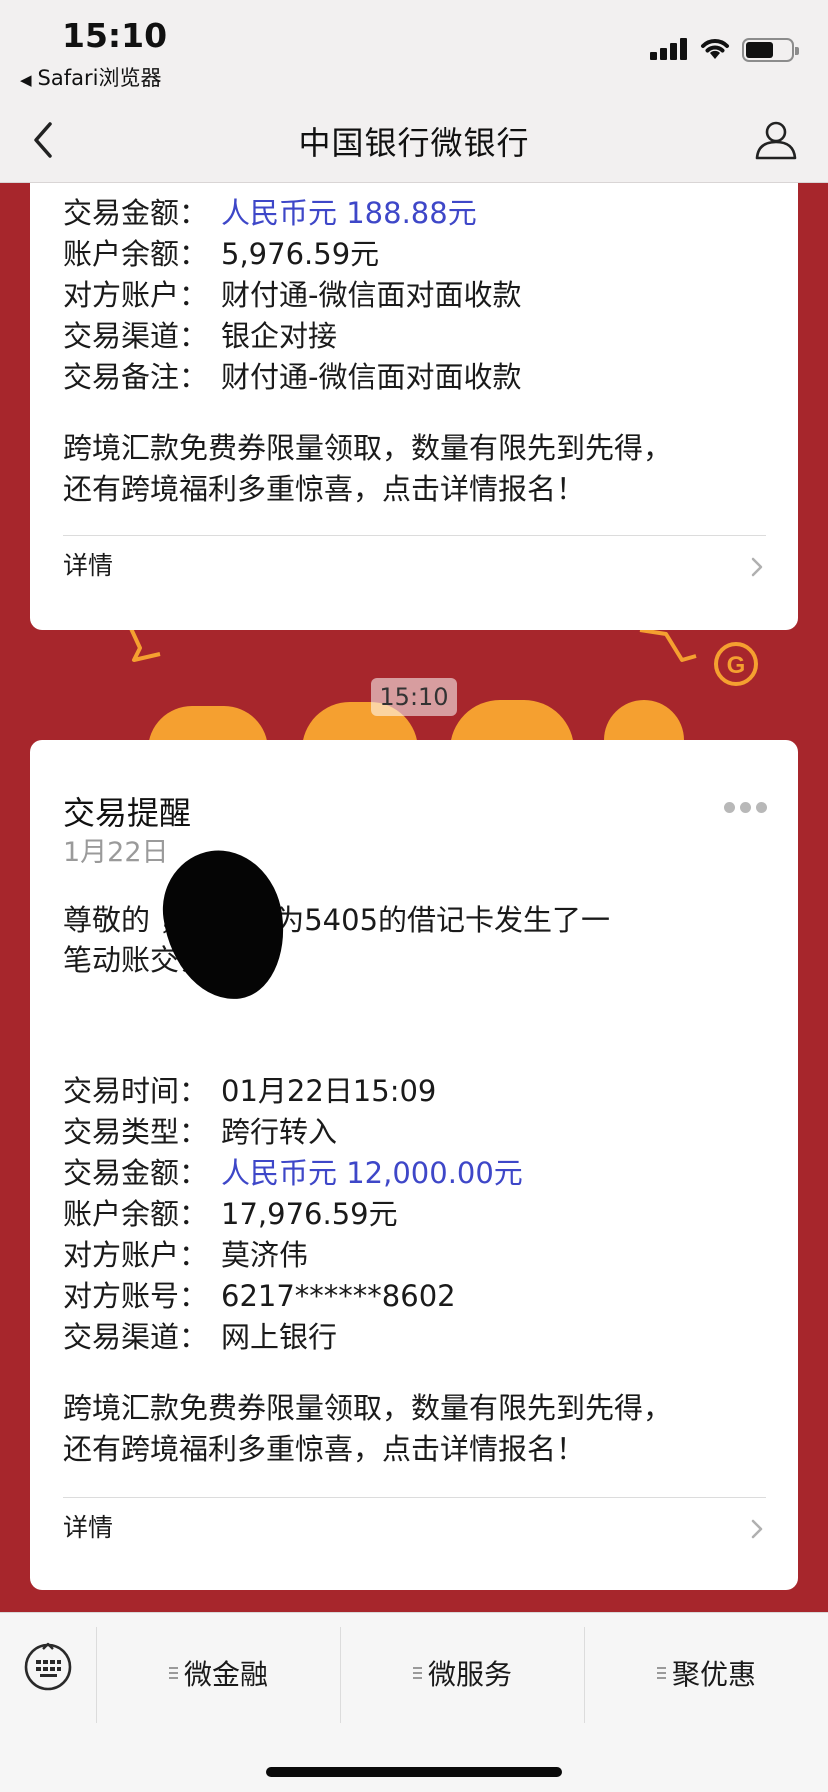 The width and height of the screenshot is (828, 1792). I want to click on greeting-line: 笔动账交易, so click(136, 960).